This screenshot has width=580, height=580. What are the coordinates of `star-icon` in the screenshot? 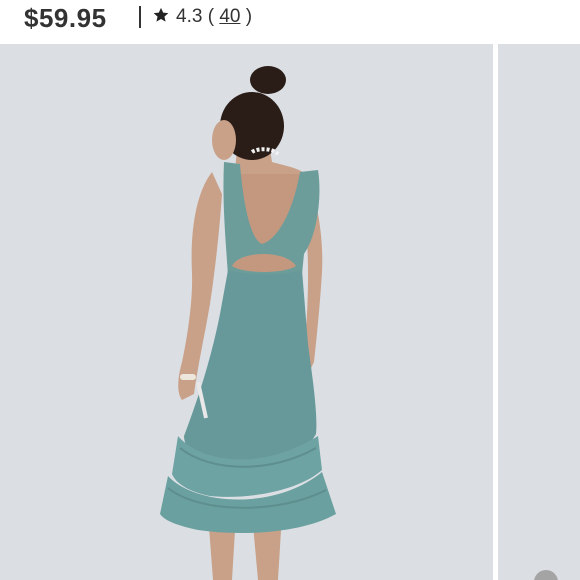 It's located at (161, 14).